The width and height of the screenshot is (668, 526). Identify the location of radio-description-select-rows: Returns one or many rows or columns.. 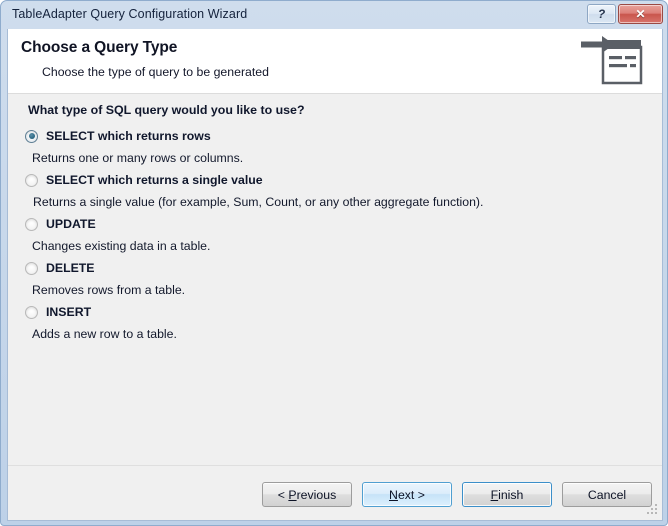
(138, 158).